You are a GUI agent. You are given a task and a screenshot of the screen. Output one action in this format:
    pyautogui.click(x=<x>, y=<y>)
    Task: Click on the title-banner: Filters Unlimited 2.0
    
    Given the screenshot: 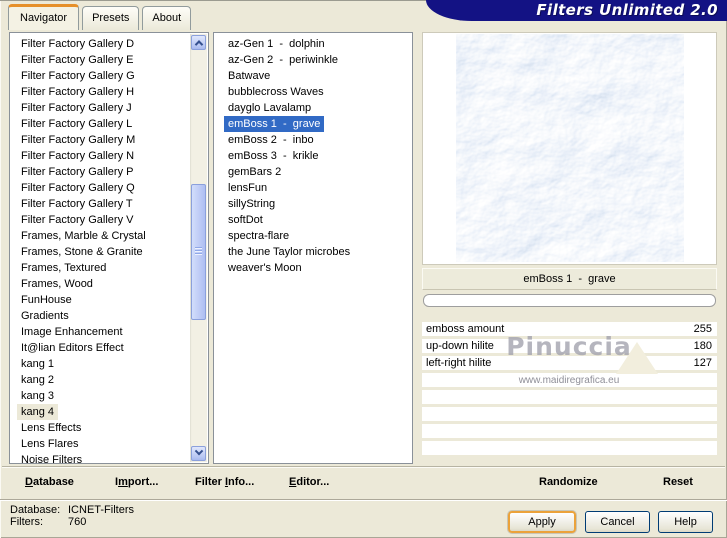 What is the action you would take?
    pyautogui.click(x=576, y=10)
    